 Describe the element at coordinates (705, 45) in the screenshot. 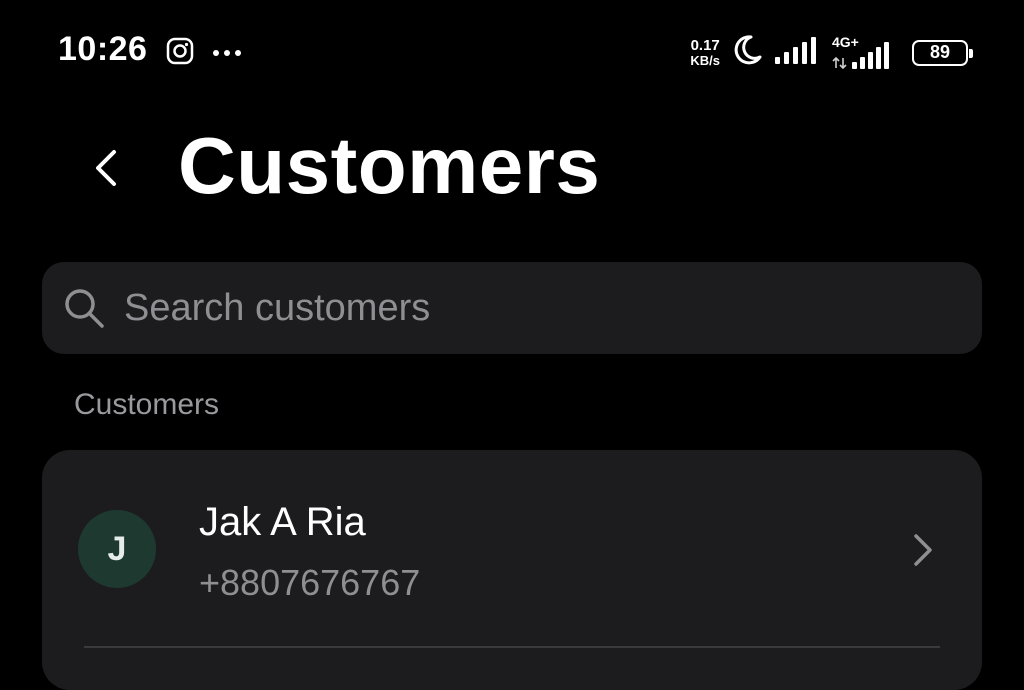

I see `network-speed-value: 0.17` at that location.